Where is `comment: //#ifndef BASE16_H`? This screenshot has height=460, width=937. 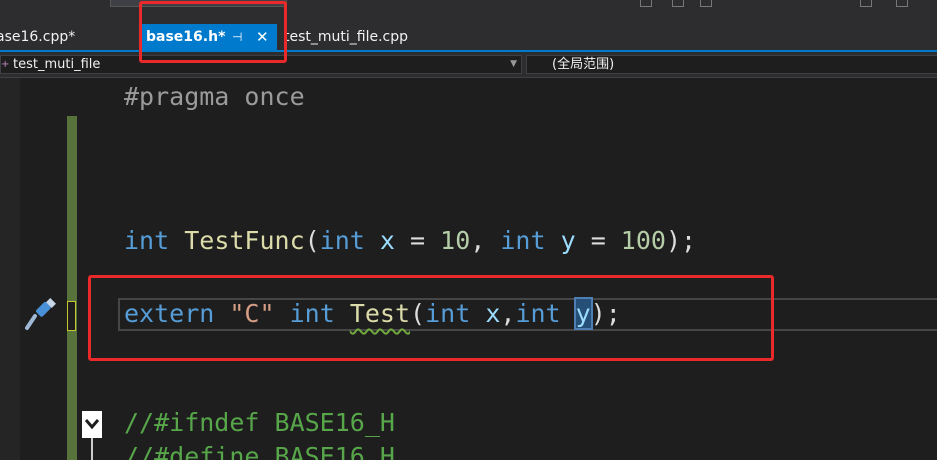
comment: //#ifndef BASE16_H is located at coordinates (259, 422).